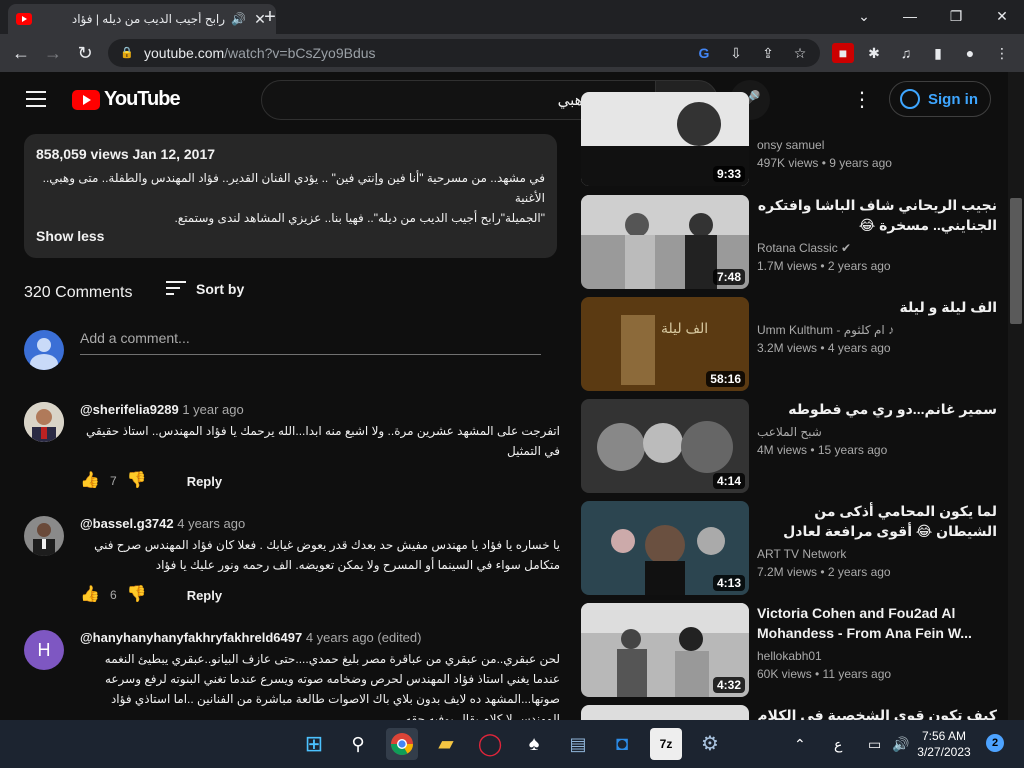  Describe the element at coordinates (843, 53) in the screenshot. I see `extension-icon: ■` at that location.